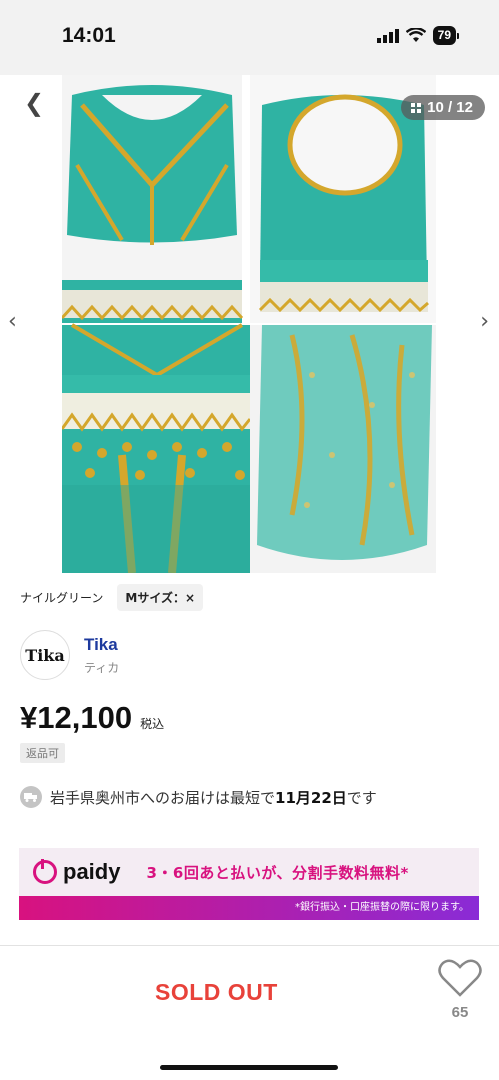  I want to click on skirt-front-image, so click(157, 448).